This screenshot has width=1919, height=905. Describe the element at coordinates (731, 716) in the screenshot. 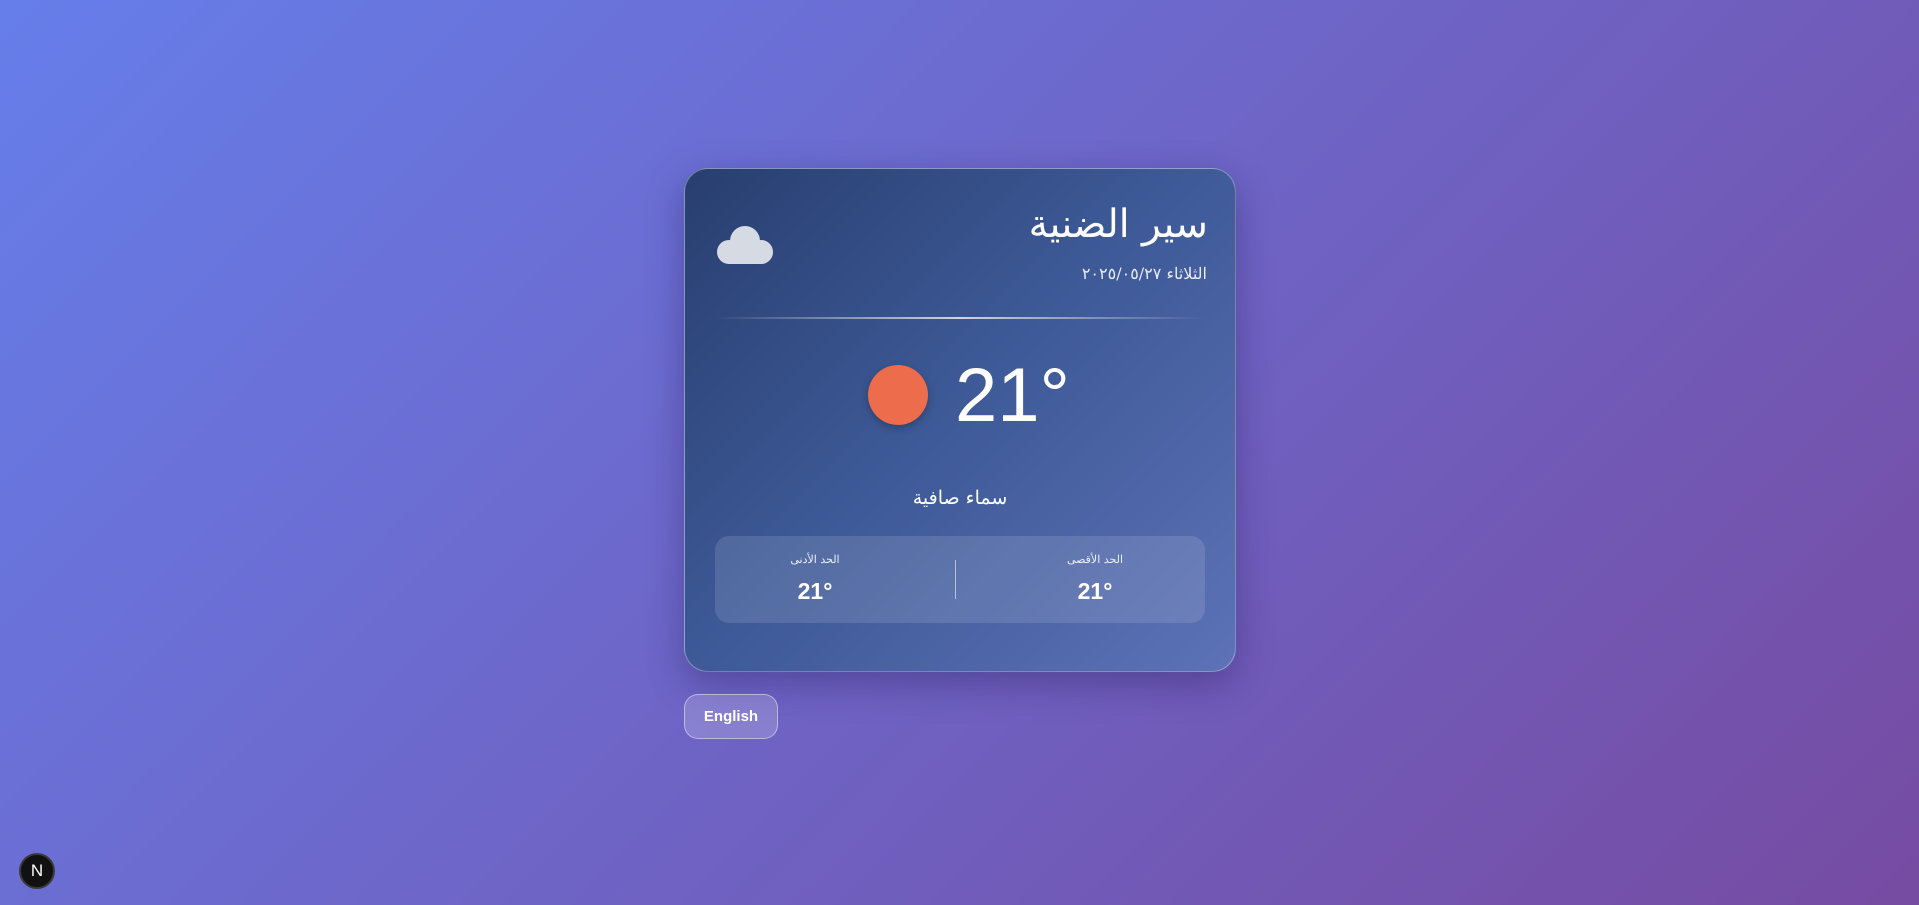

I see `language-toggle-button: English` at that location.